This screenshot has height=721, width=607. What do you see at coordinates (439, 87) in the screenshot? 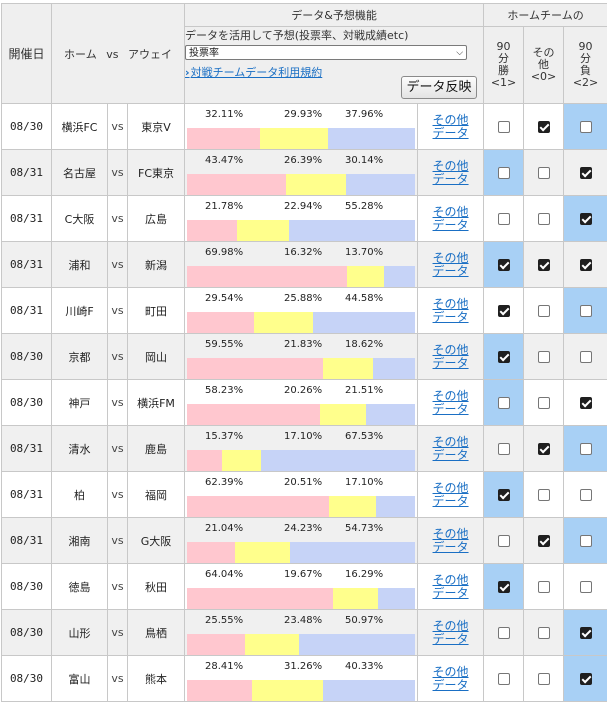
I see `data-reflect-button: データ反映` at bounding box center [439, 87].